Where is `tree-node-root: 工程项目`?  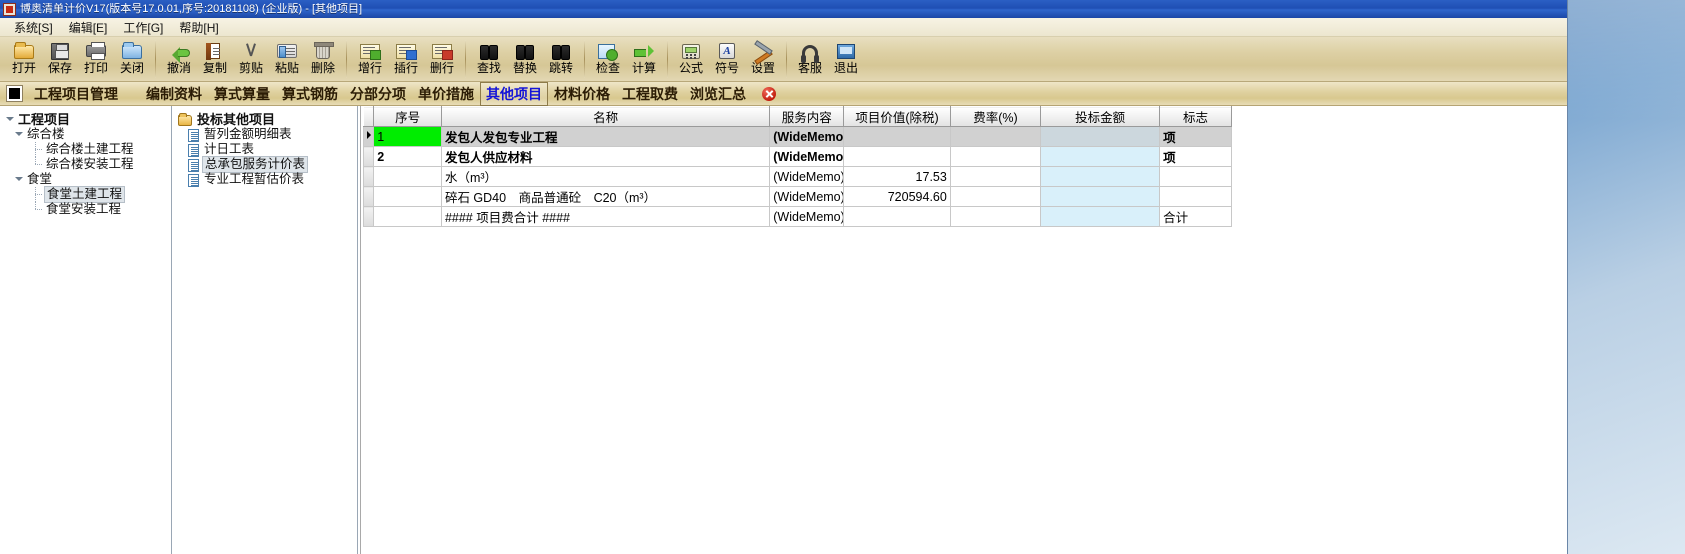
tree-node-root: 工程项目 is located at coordinates (87, 119).